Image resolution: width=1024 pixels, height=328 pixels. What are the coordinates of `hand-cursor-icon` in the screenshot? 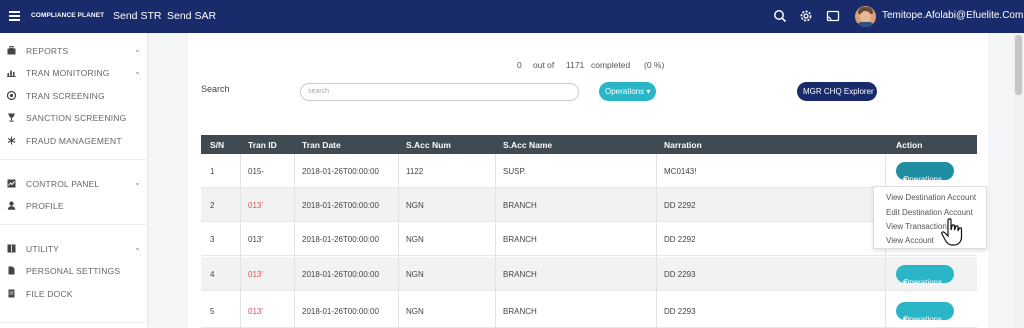 It's located at (952, 232).